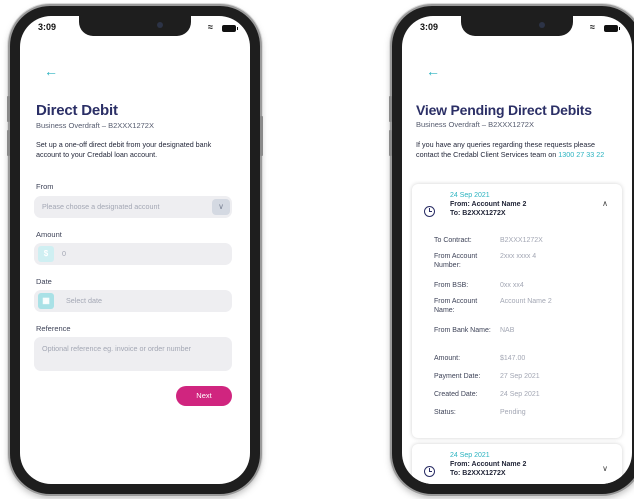  Describe the element at coordinates (45, 186) in the screenshot. I see `from-label: From` at that location.